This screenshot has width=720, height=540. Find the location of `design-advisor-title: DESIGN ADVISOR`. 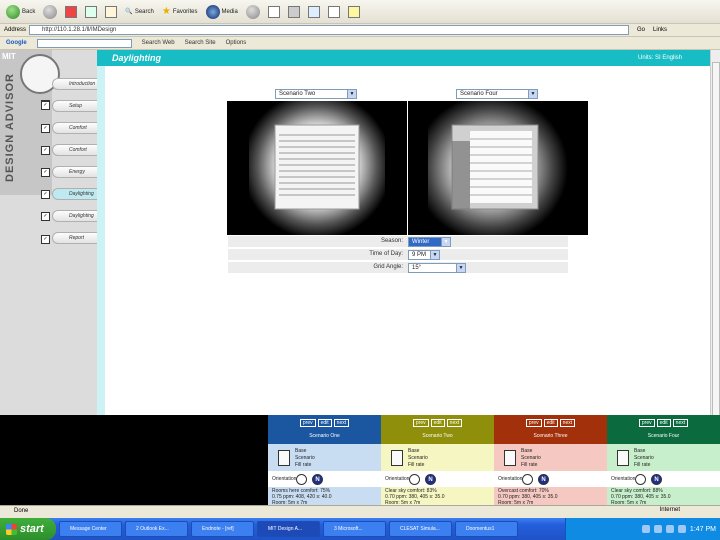

design-advisor-title: DESIGN ADVISOR is located at coordinates (10, 128).